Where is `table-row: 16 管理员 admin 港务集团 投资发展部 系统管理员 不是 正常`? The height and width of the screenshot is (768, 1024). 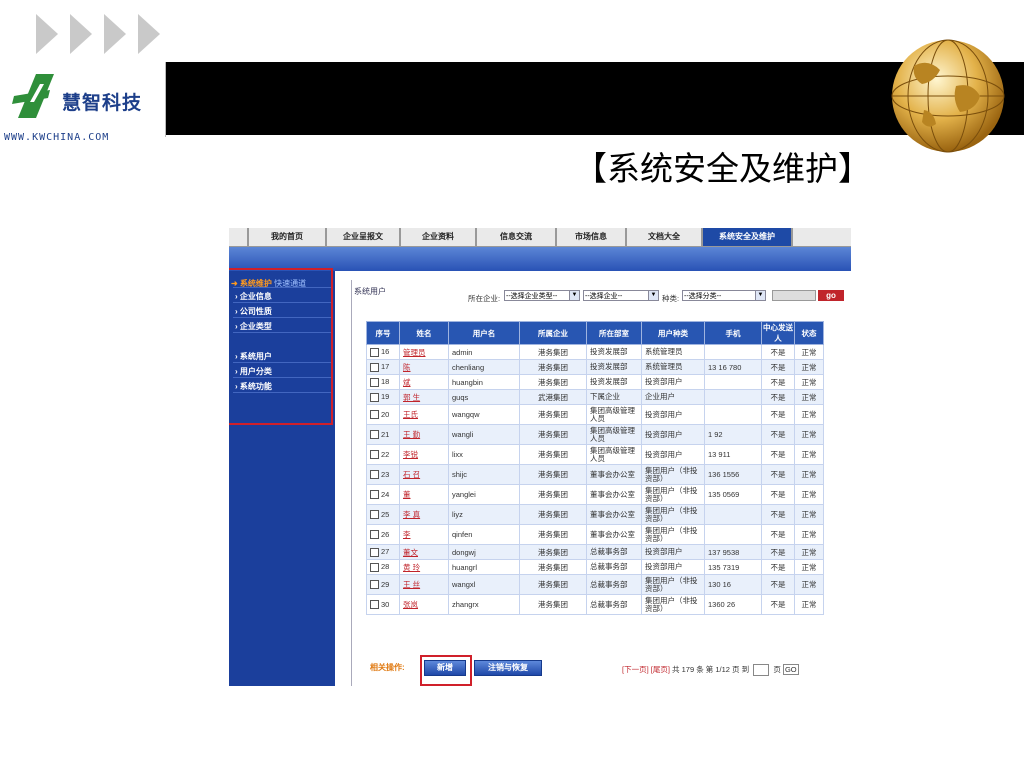
table-row: 16 管理员 admin 港务集团 投资发展部 系统管理员 不是 正常 is located at coordinates (595, 352).